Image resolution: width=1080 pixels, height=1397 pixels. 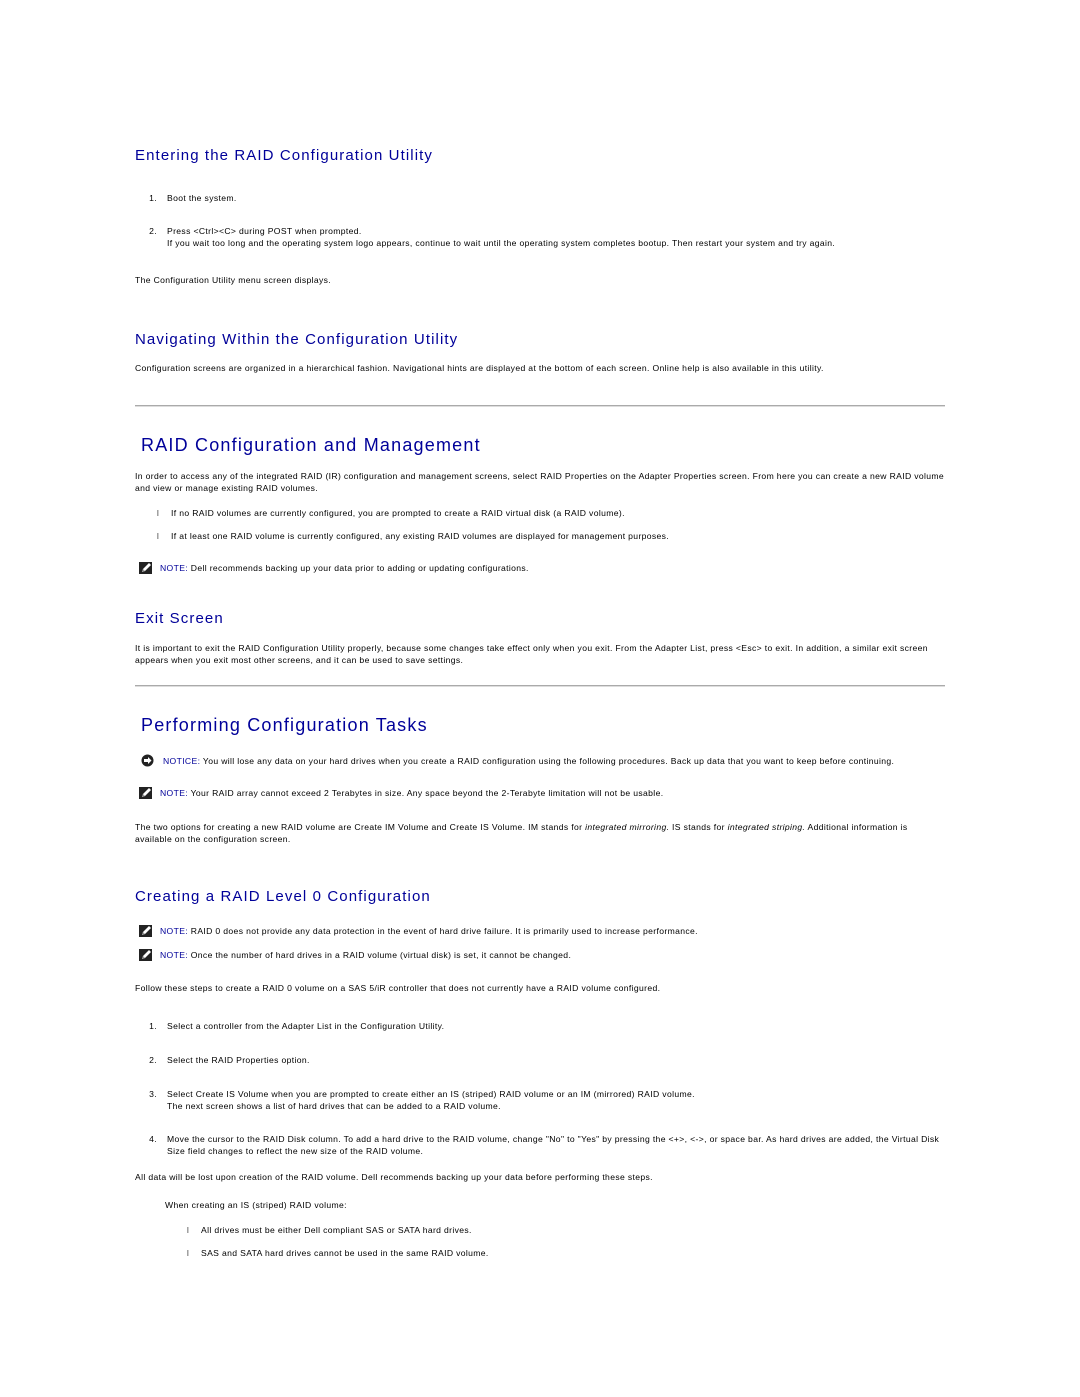 I want to click on heading-entering-raid-utility: Entering the RAID Configuration Utility, so click(x=284, y=155).